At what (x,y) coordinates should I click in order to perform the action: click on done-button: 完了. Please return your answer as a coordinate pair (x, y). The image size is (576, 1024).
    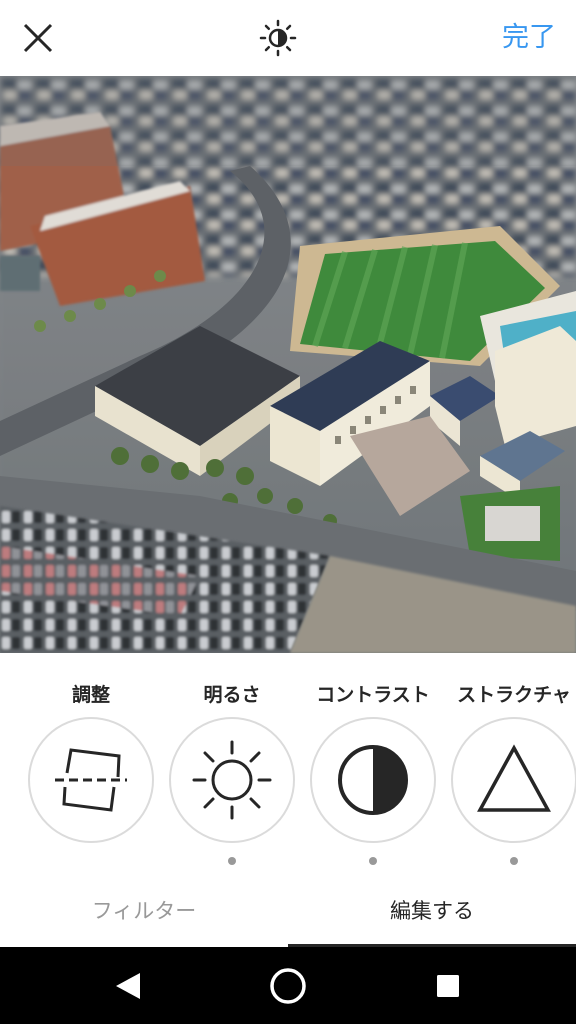
    Looking at the image, I should click on (529, 38).